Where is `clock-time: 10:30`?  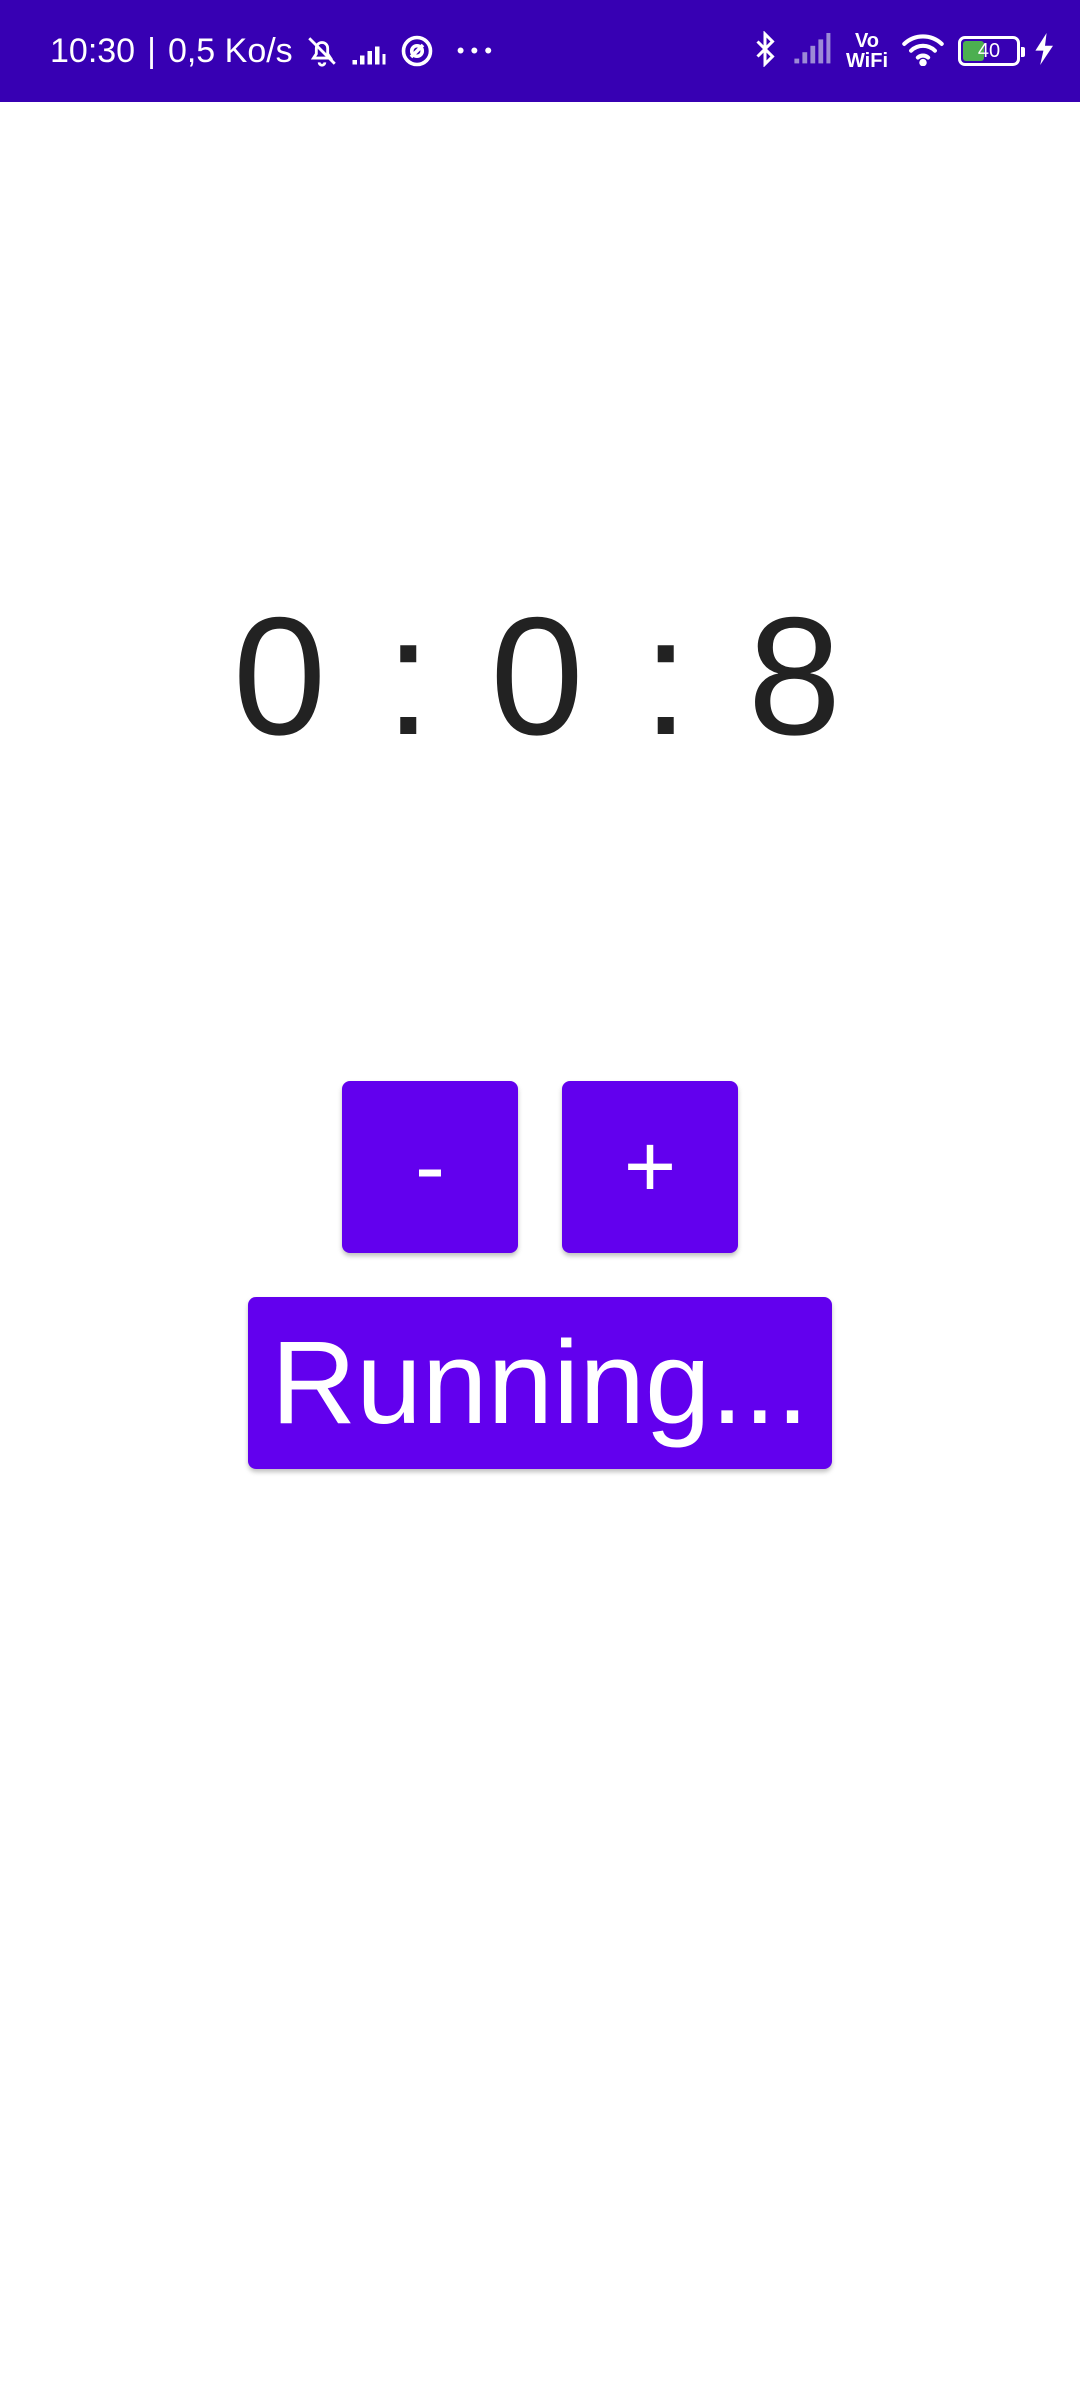 clock-time: 10:30 is located at coordinates (93, 50).